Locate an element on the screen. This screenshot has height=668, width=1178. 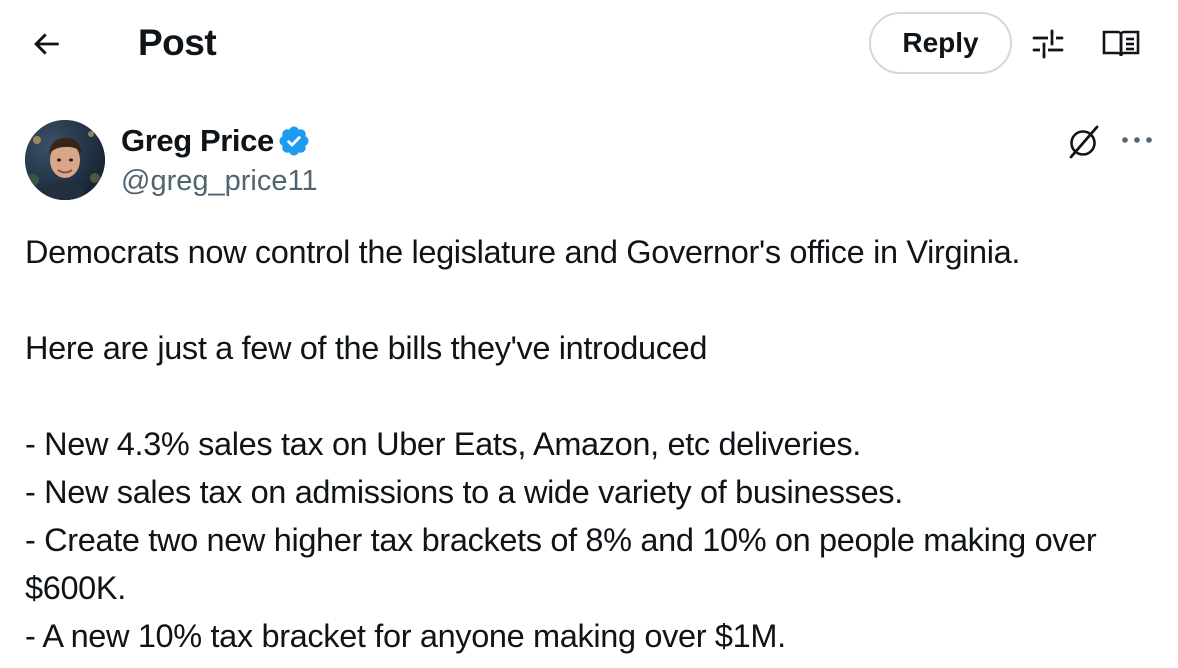
top-bar: Post Reply is located at coordinates (589, 46).